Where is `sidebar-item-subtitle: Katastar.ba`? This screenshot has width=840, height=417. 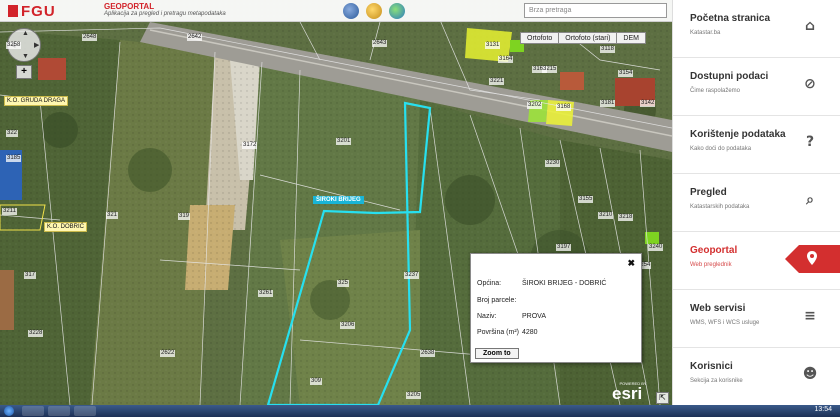
sidebar-item-subtitle: Katastar.ba is located at coordinates (705, 33).